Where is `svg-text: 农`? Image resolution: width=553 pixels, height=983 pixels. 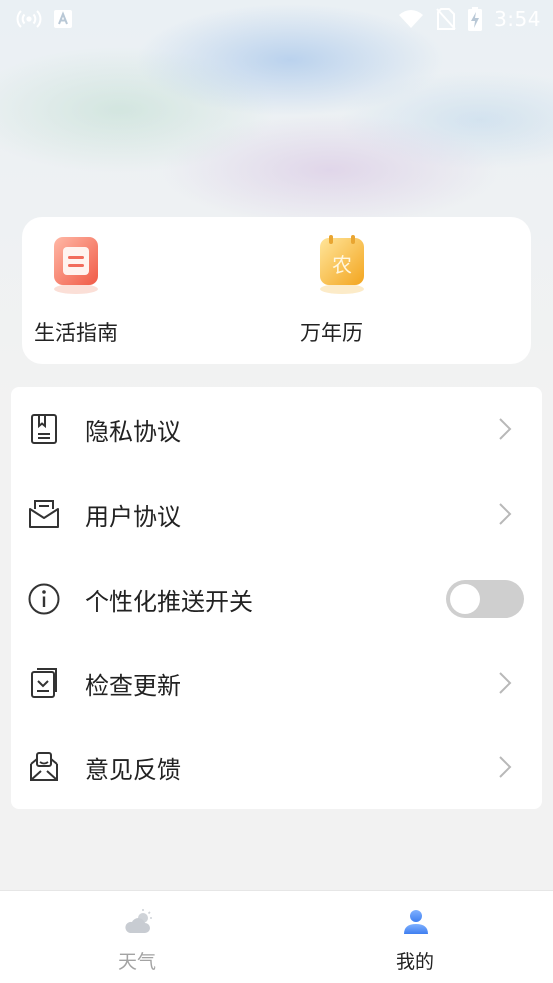
svg-text: 农 is located at coordinates (342, 265).